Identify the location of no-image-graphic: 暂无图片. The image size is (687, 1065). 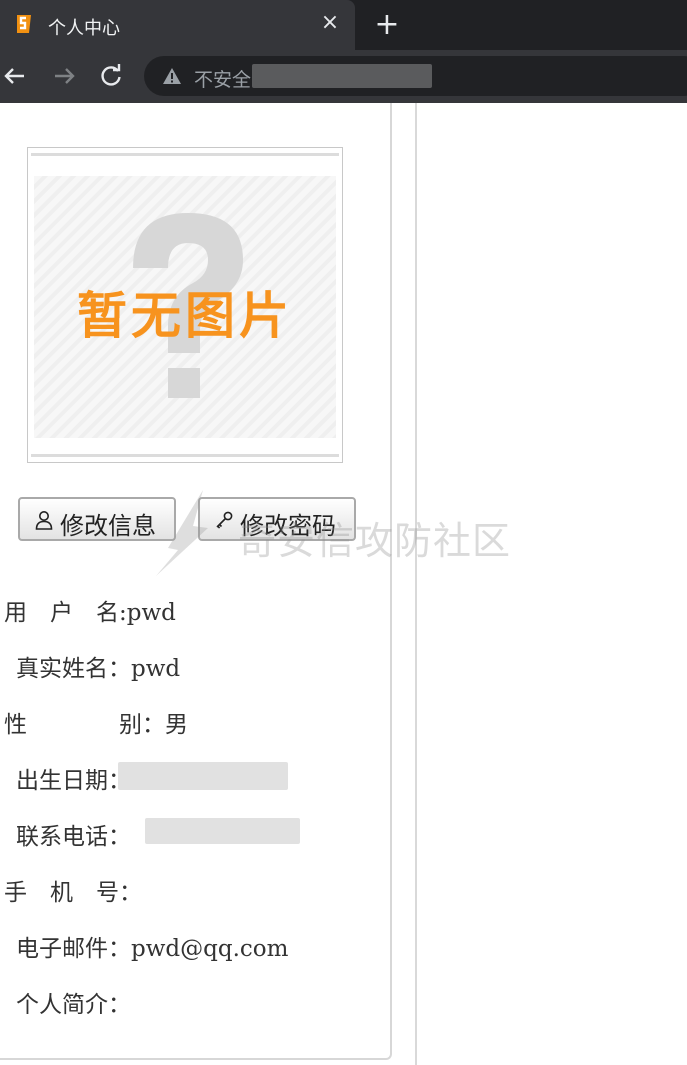
(185, 305).